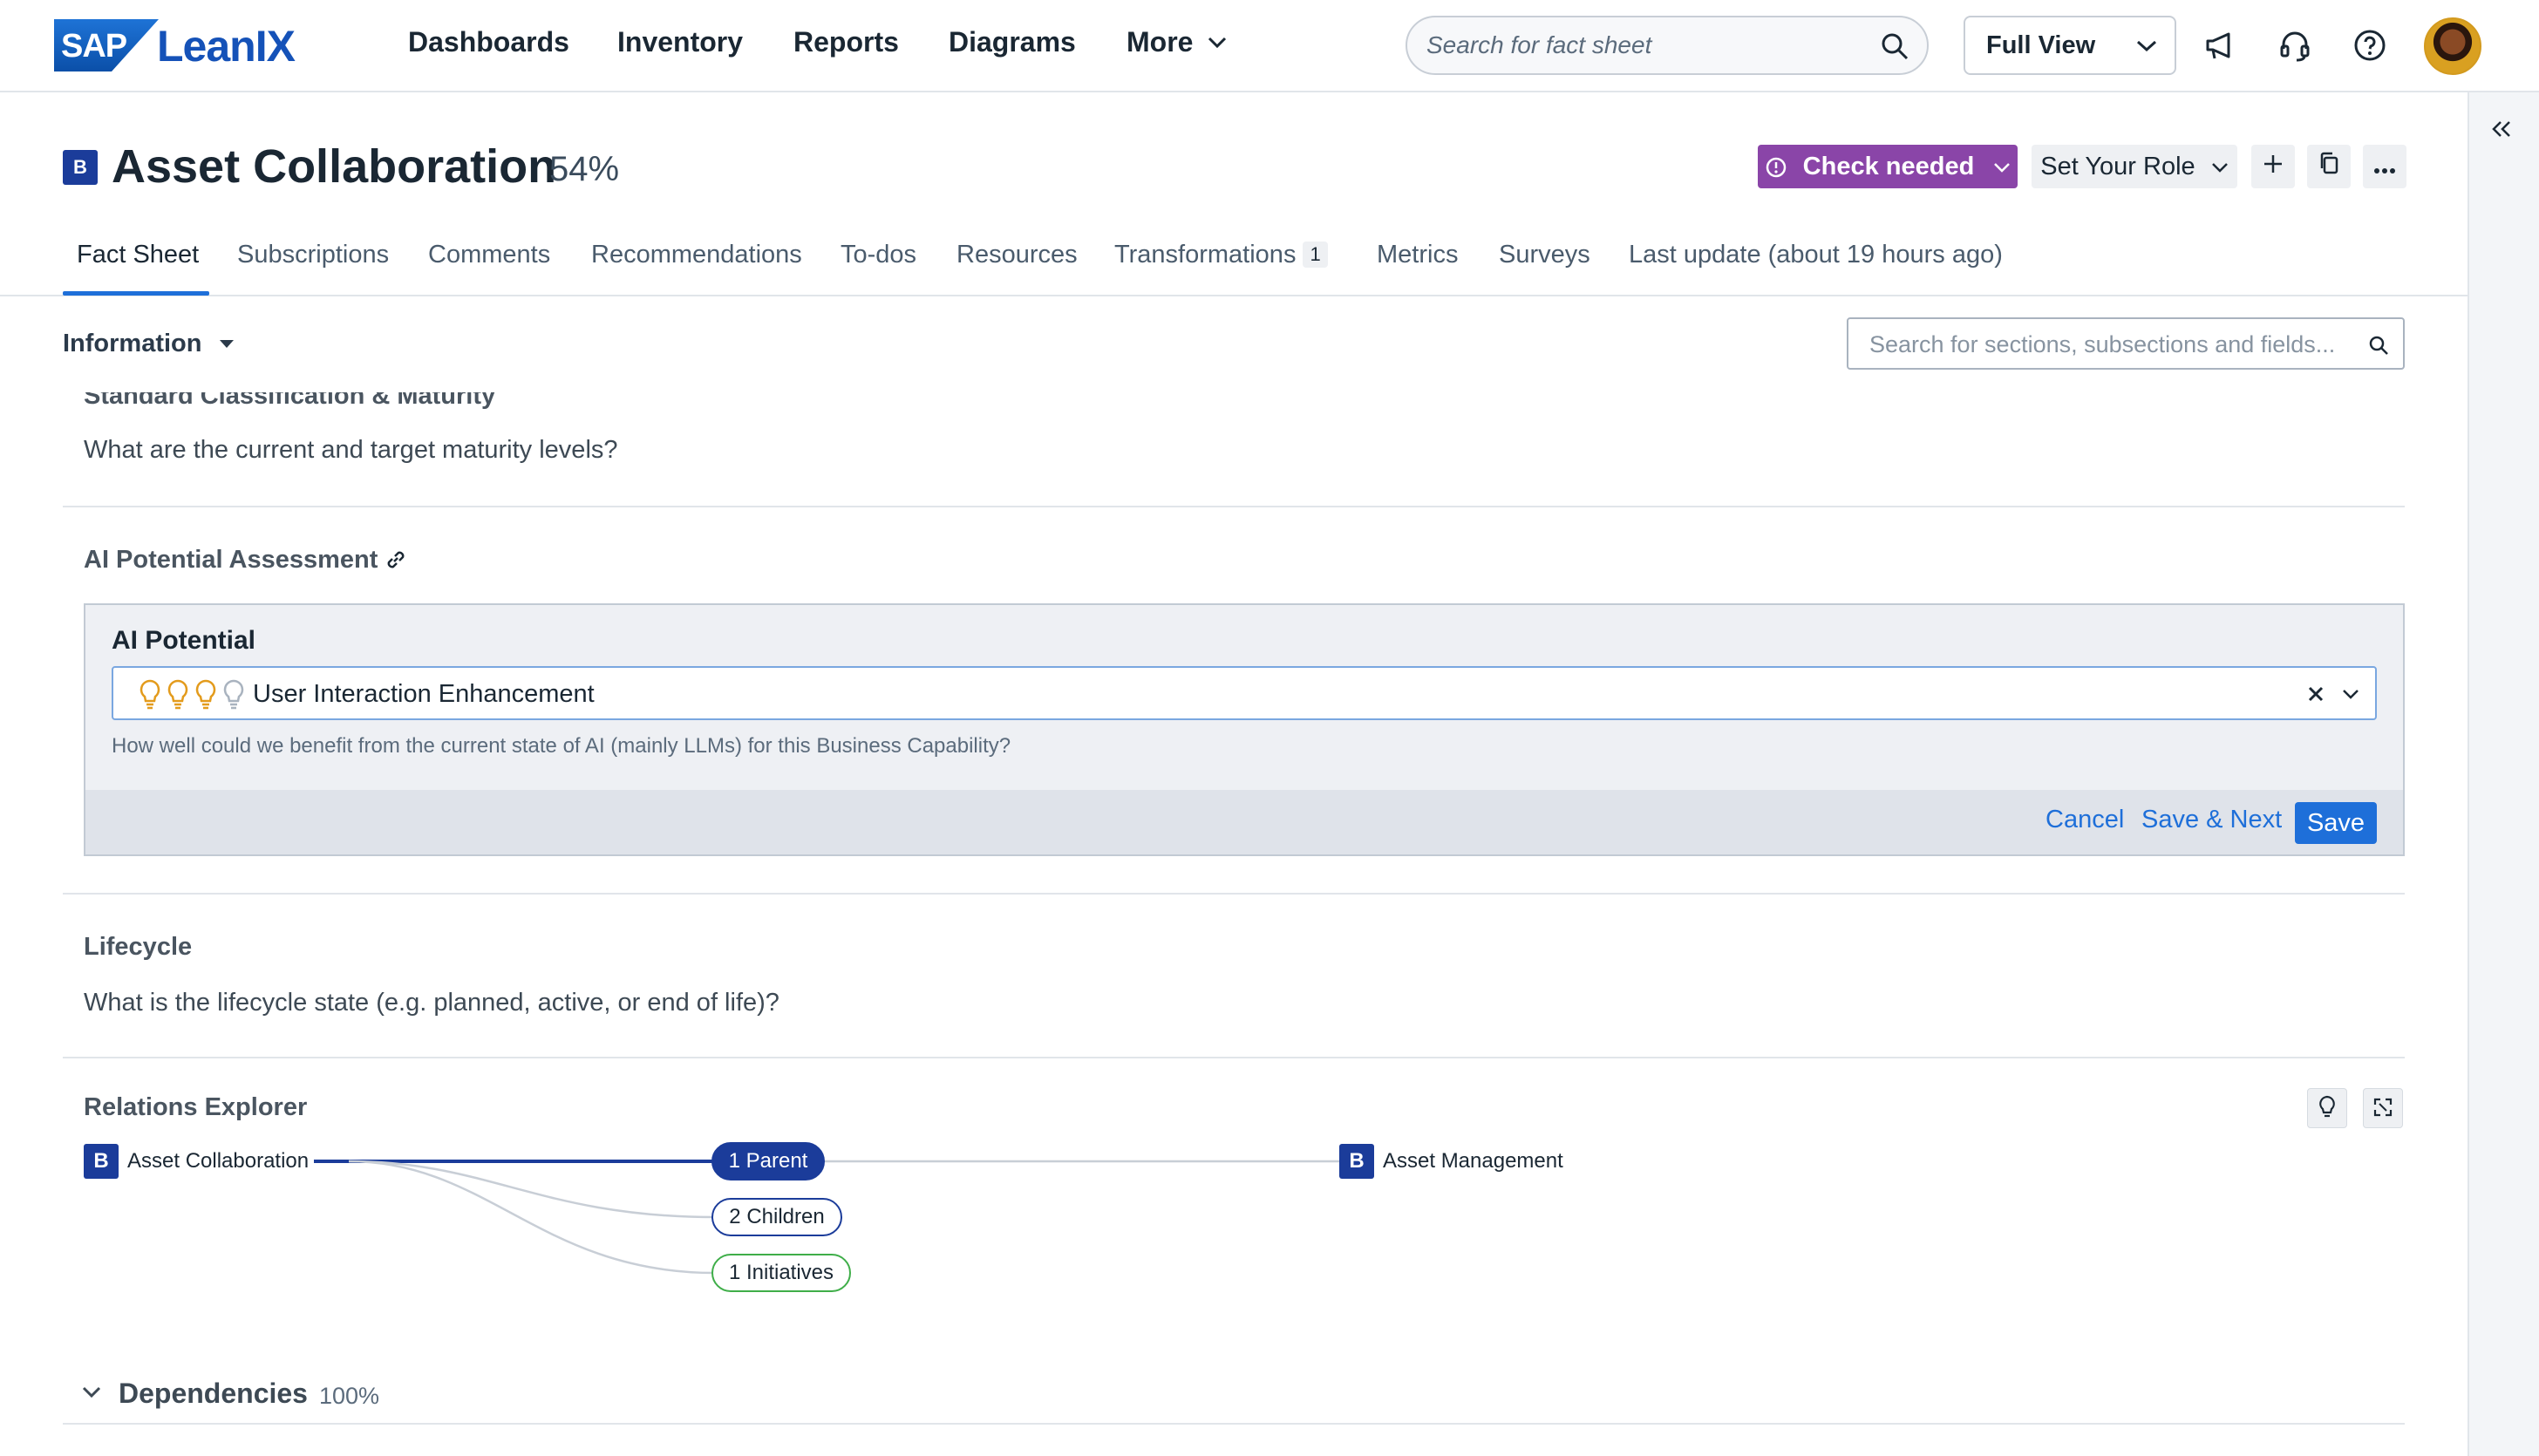  Describe the element at coordinates (2041, 45) in the screenshot. I see `view-select-label: Full View` at that location.